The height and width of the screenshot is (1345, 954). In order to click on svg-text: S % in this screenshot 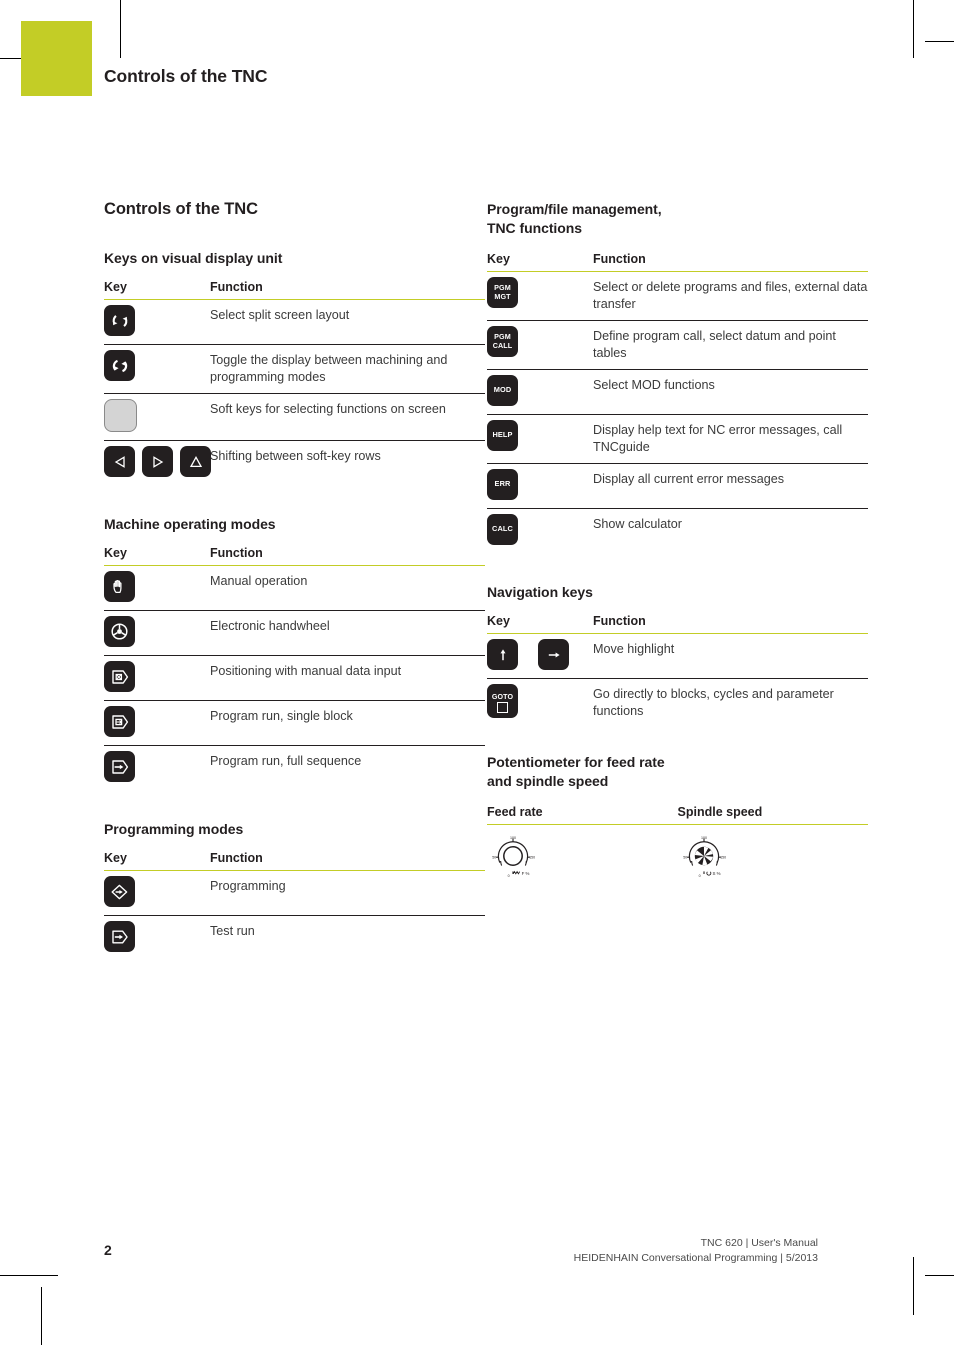, I will do `click(716, 873)`.